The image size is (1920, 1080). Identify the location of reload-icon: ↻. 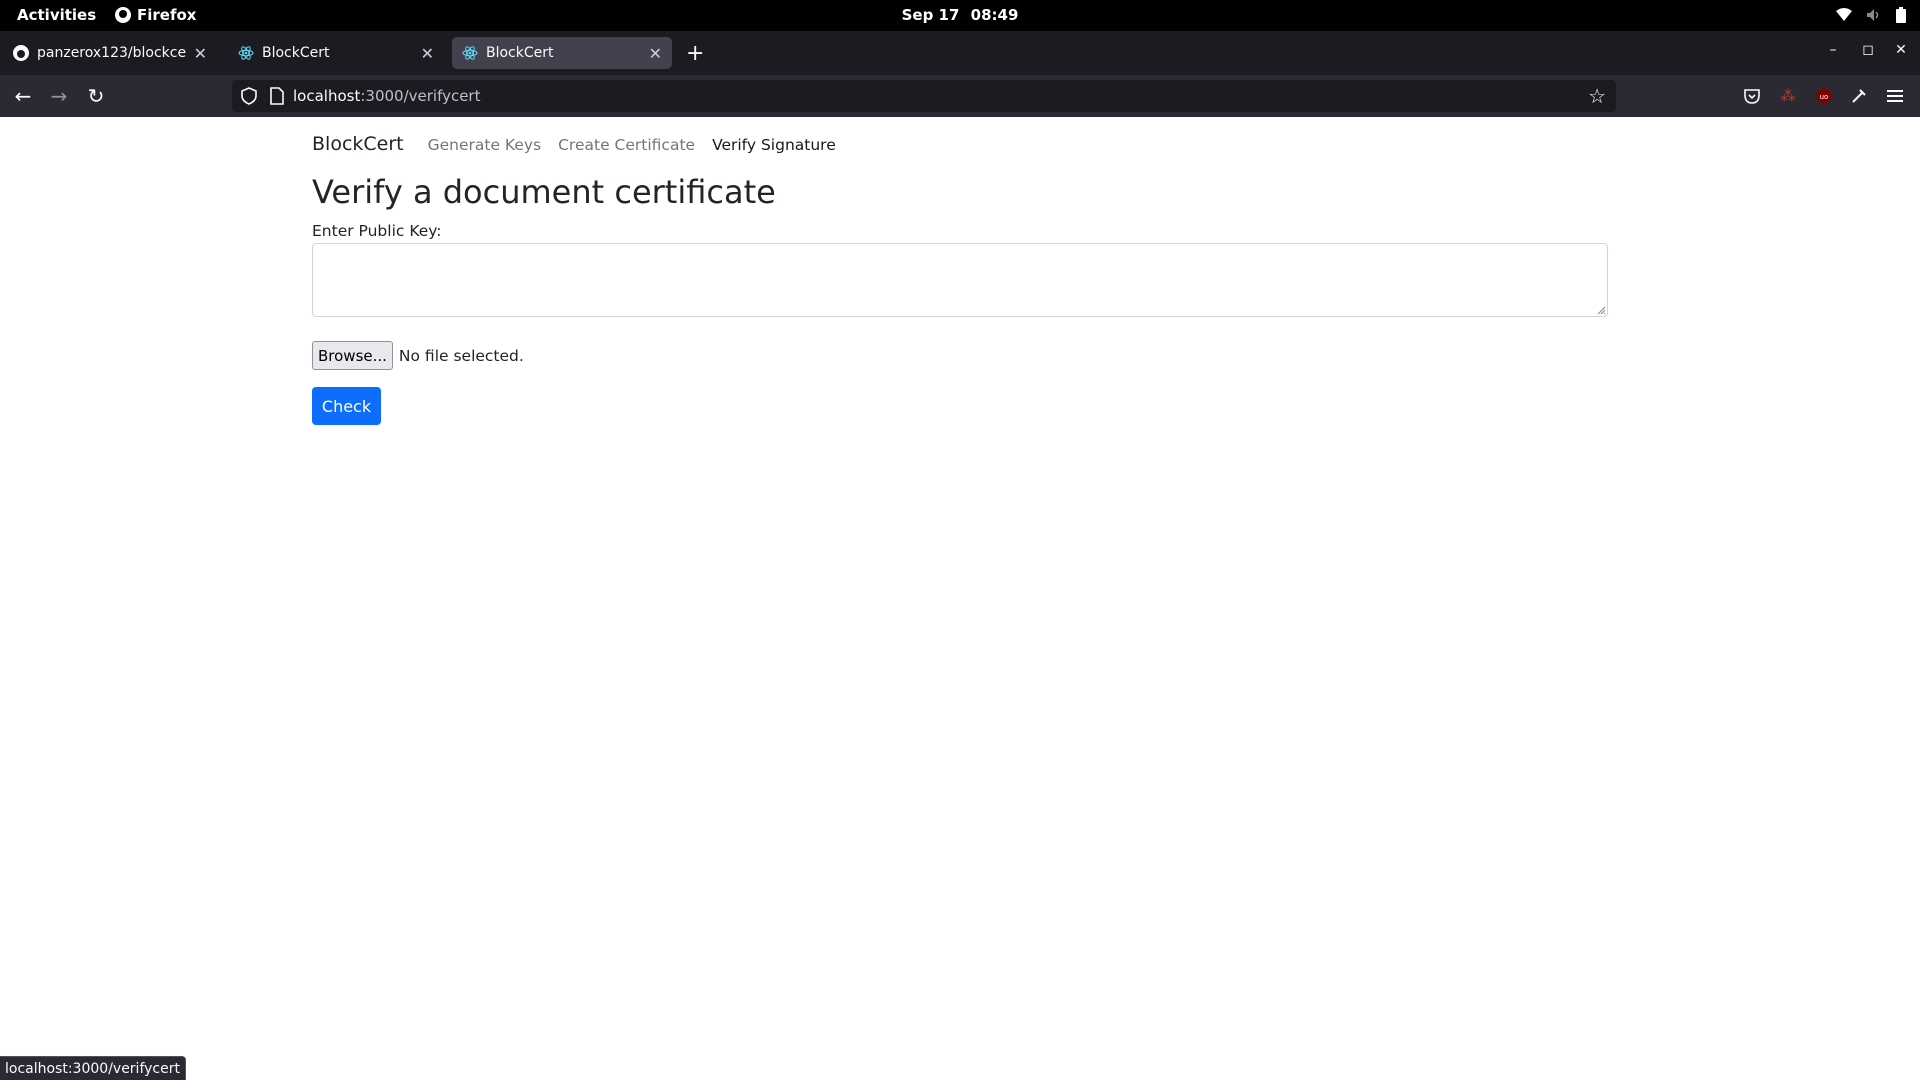
(96, 96).